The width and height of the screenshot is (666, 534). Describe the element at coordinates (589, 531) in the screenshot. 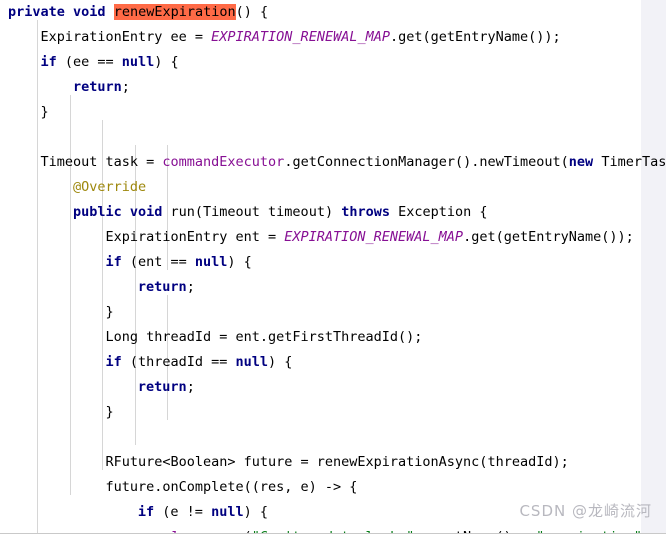

I see `code-token-str: " expiration"` at that location.